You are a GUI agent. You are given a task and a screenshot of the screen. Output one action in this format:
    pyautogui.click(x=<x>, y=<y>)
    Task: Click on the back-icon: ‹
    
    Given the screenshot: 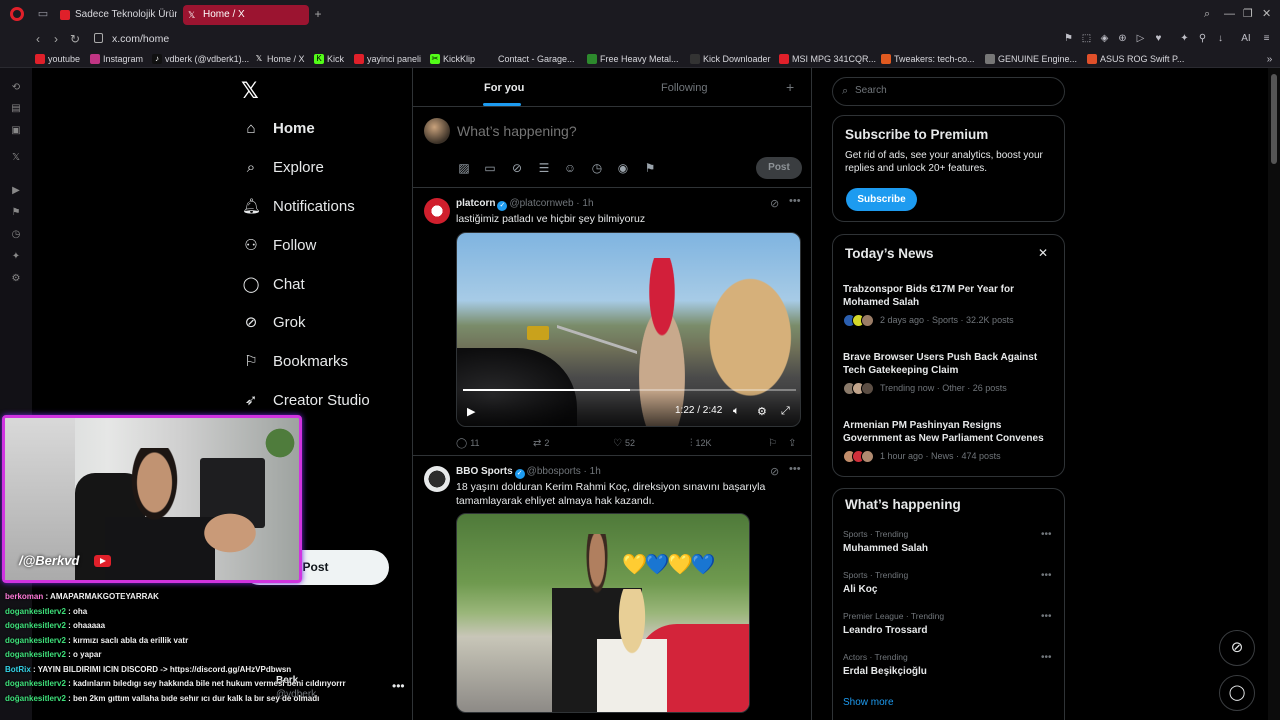 What is the action you would take?
    pyautogui.click(x=38, y=39)
    